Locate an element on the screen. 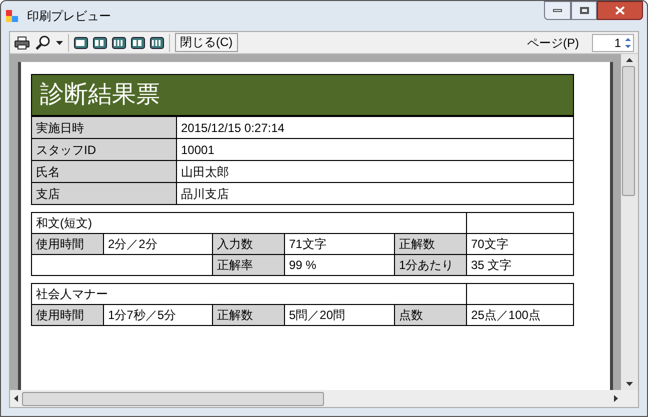  close-icon is located at coordinates (620, 10).